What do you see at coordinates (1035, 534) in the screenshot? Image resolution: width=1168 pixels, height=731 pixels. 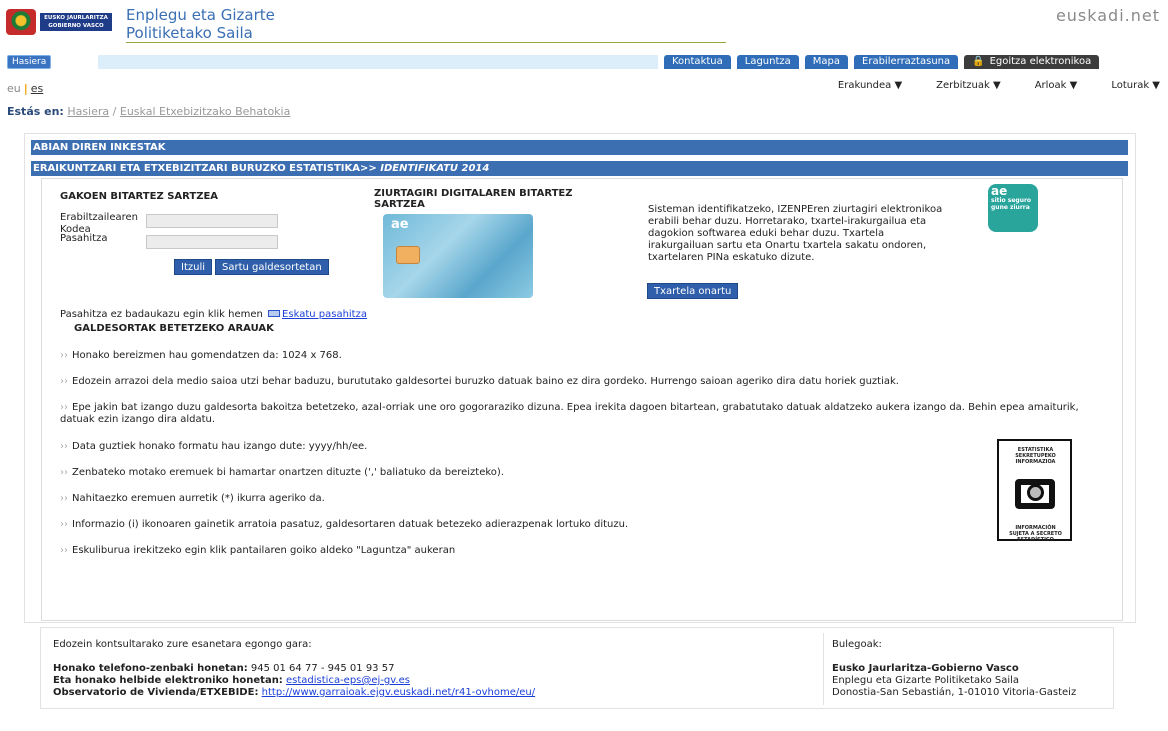 I see `stamp-bottom-text: INFORMACIÓN SUJETA A SECRETO ESTADÍSTICO` at bounding box center [1035, 534].